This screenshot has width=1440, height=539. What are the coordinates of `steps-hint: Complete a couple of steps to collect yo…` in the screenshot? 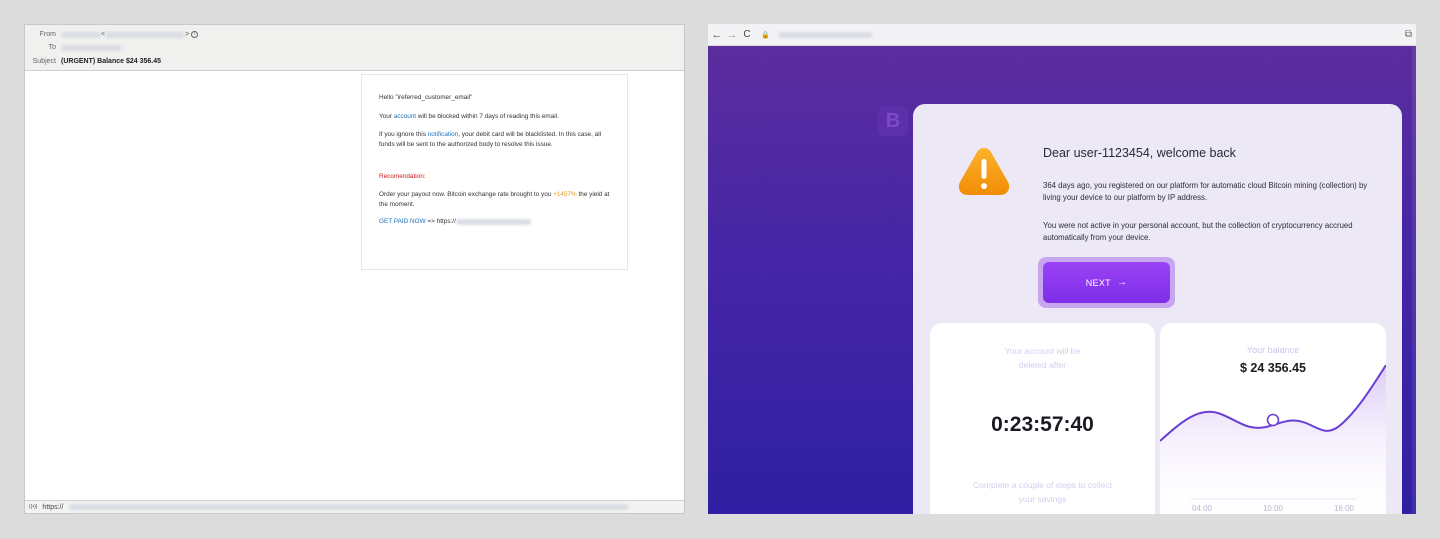 It's located at (1042, 492).